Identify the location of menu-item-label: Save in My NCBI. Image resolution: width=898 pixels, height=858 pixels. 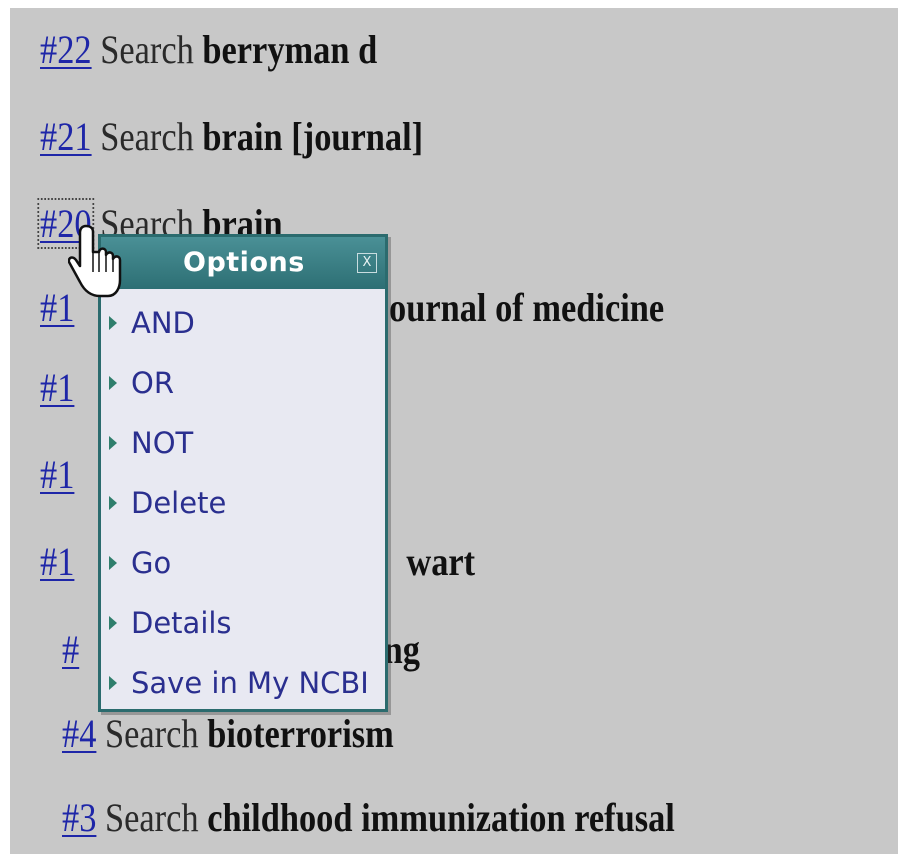
(250, 683).